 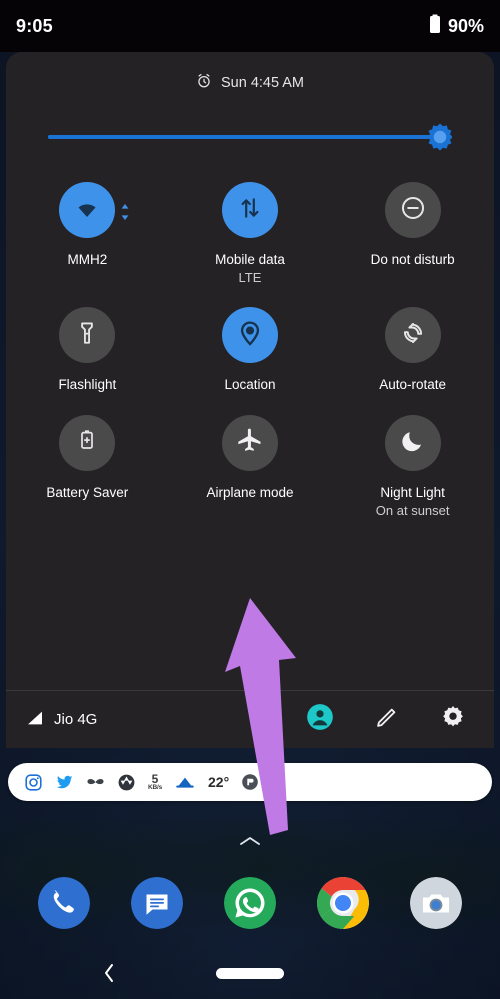 I want to click on network-speed: 5 KB/s, so click(x=155, y=782).